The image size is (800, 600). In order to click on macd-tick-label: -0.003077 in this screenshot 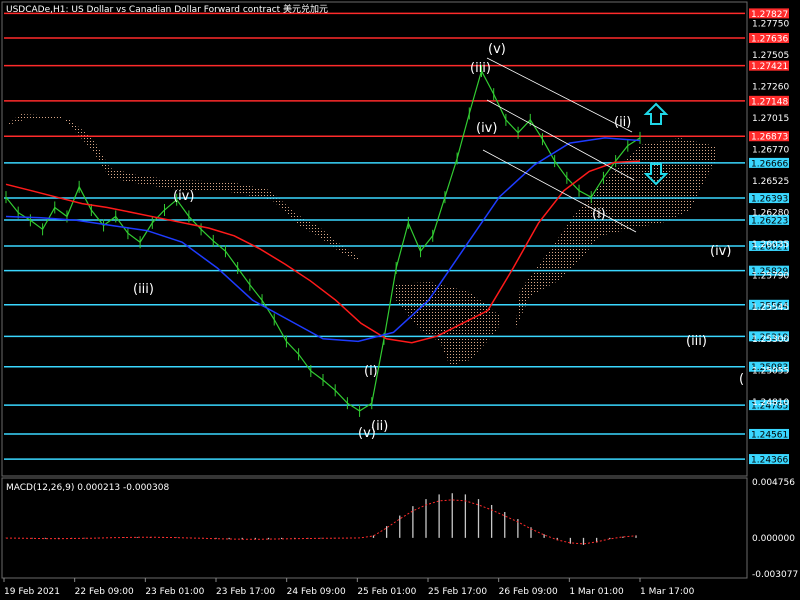, I will do `click(775, 575)`.